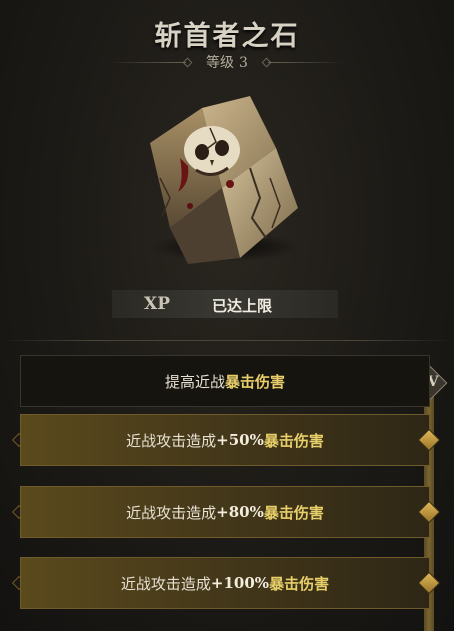 The image size is (454, 631). Describe the element at coordinates (306, 62) in the screenshot. I see `divider-right` at that location.